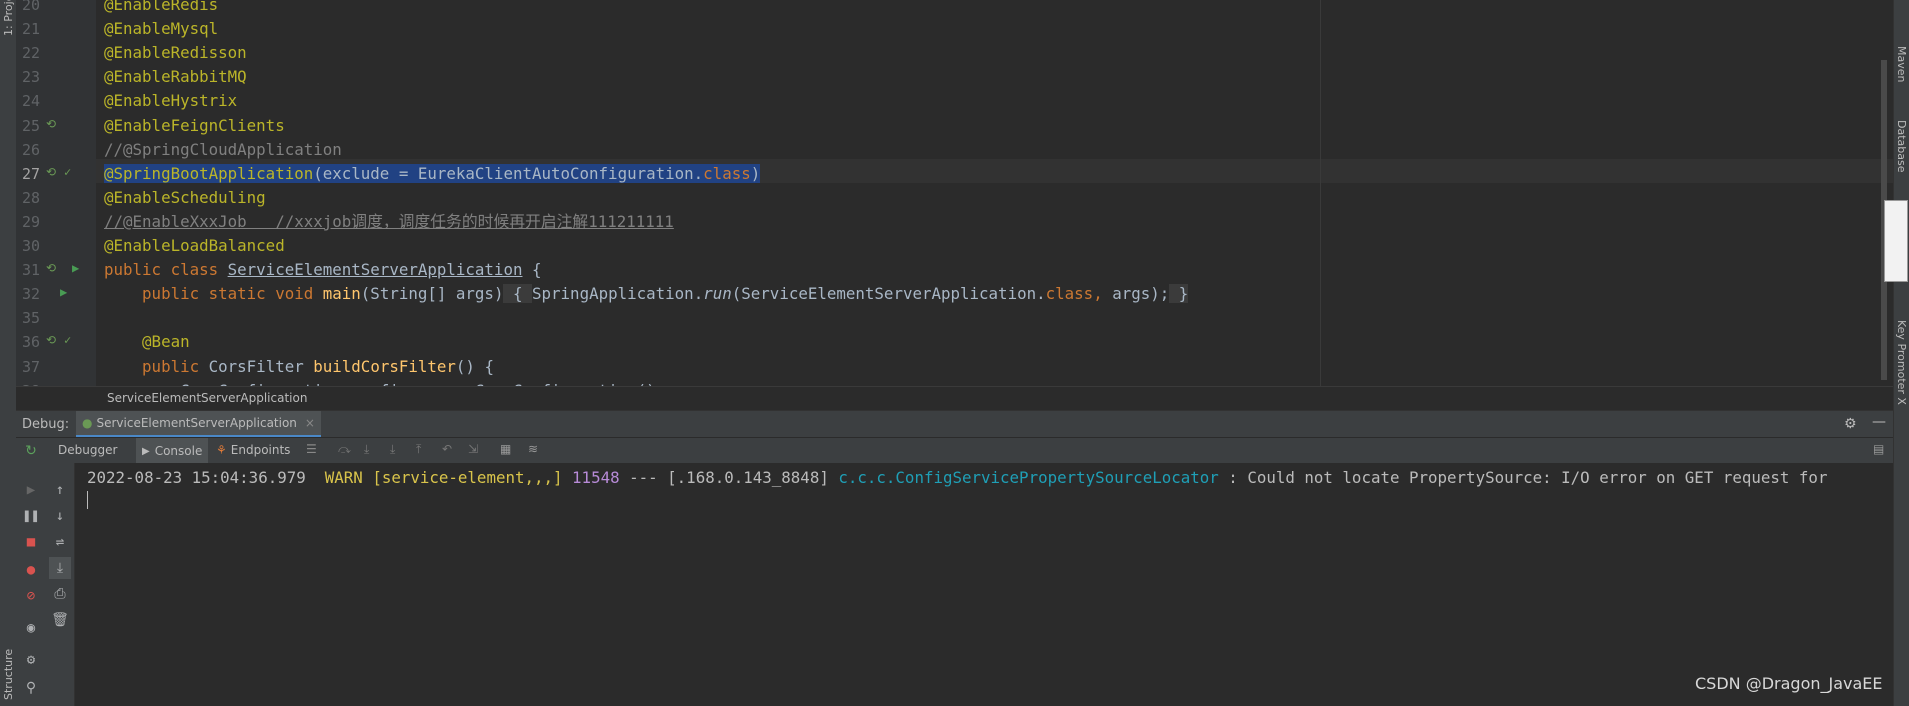  What do you see at coordinates (60, 516) in the screenshot?
I see `down-arrow-icon: ↓` at bounding box center [60, 516].